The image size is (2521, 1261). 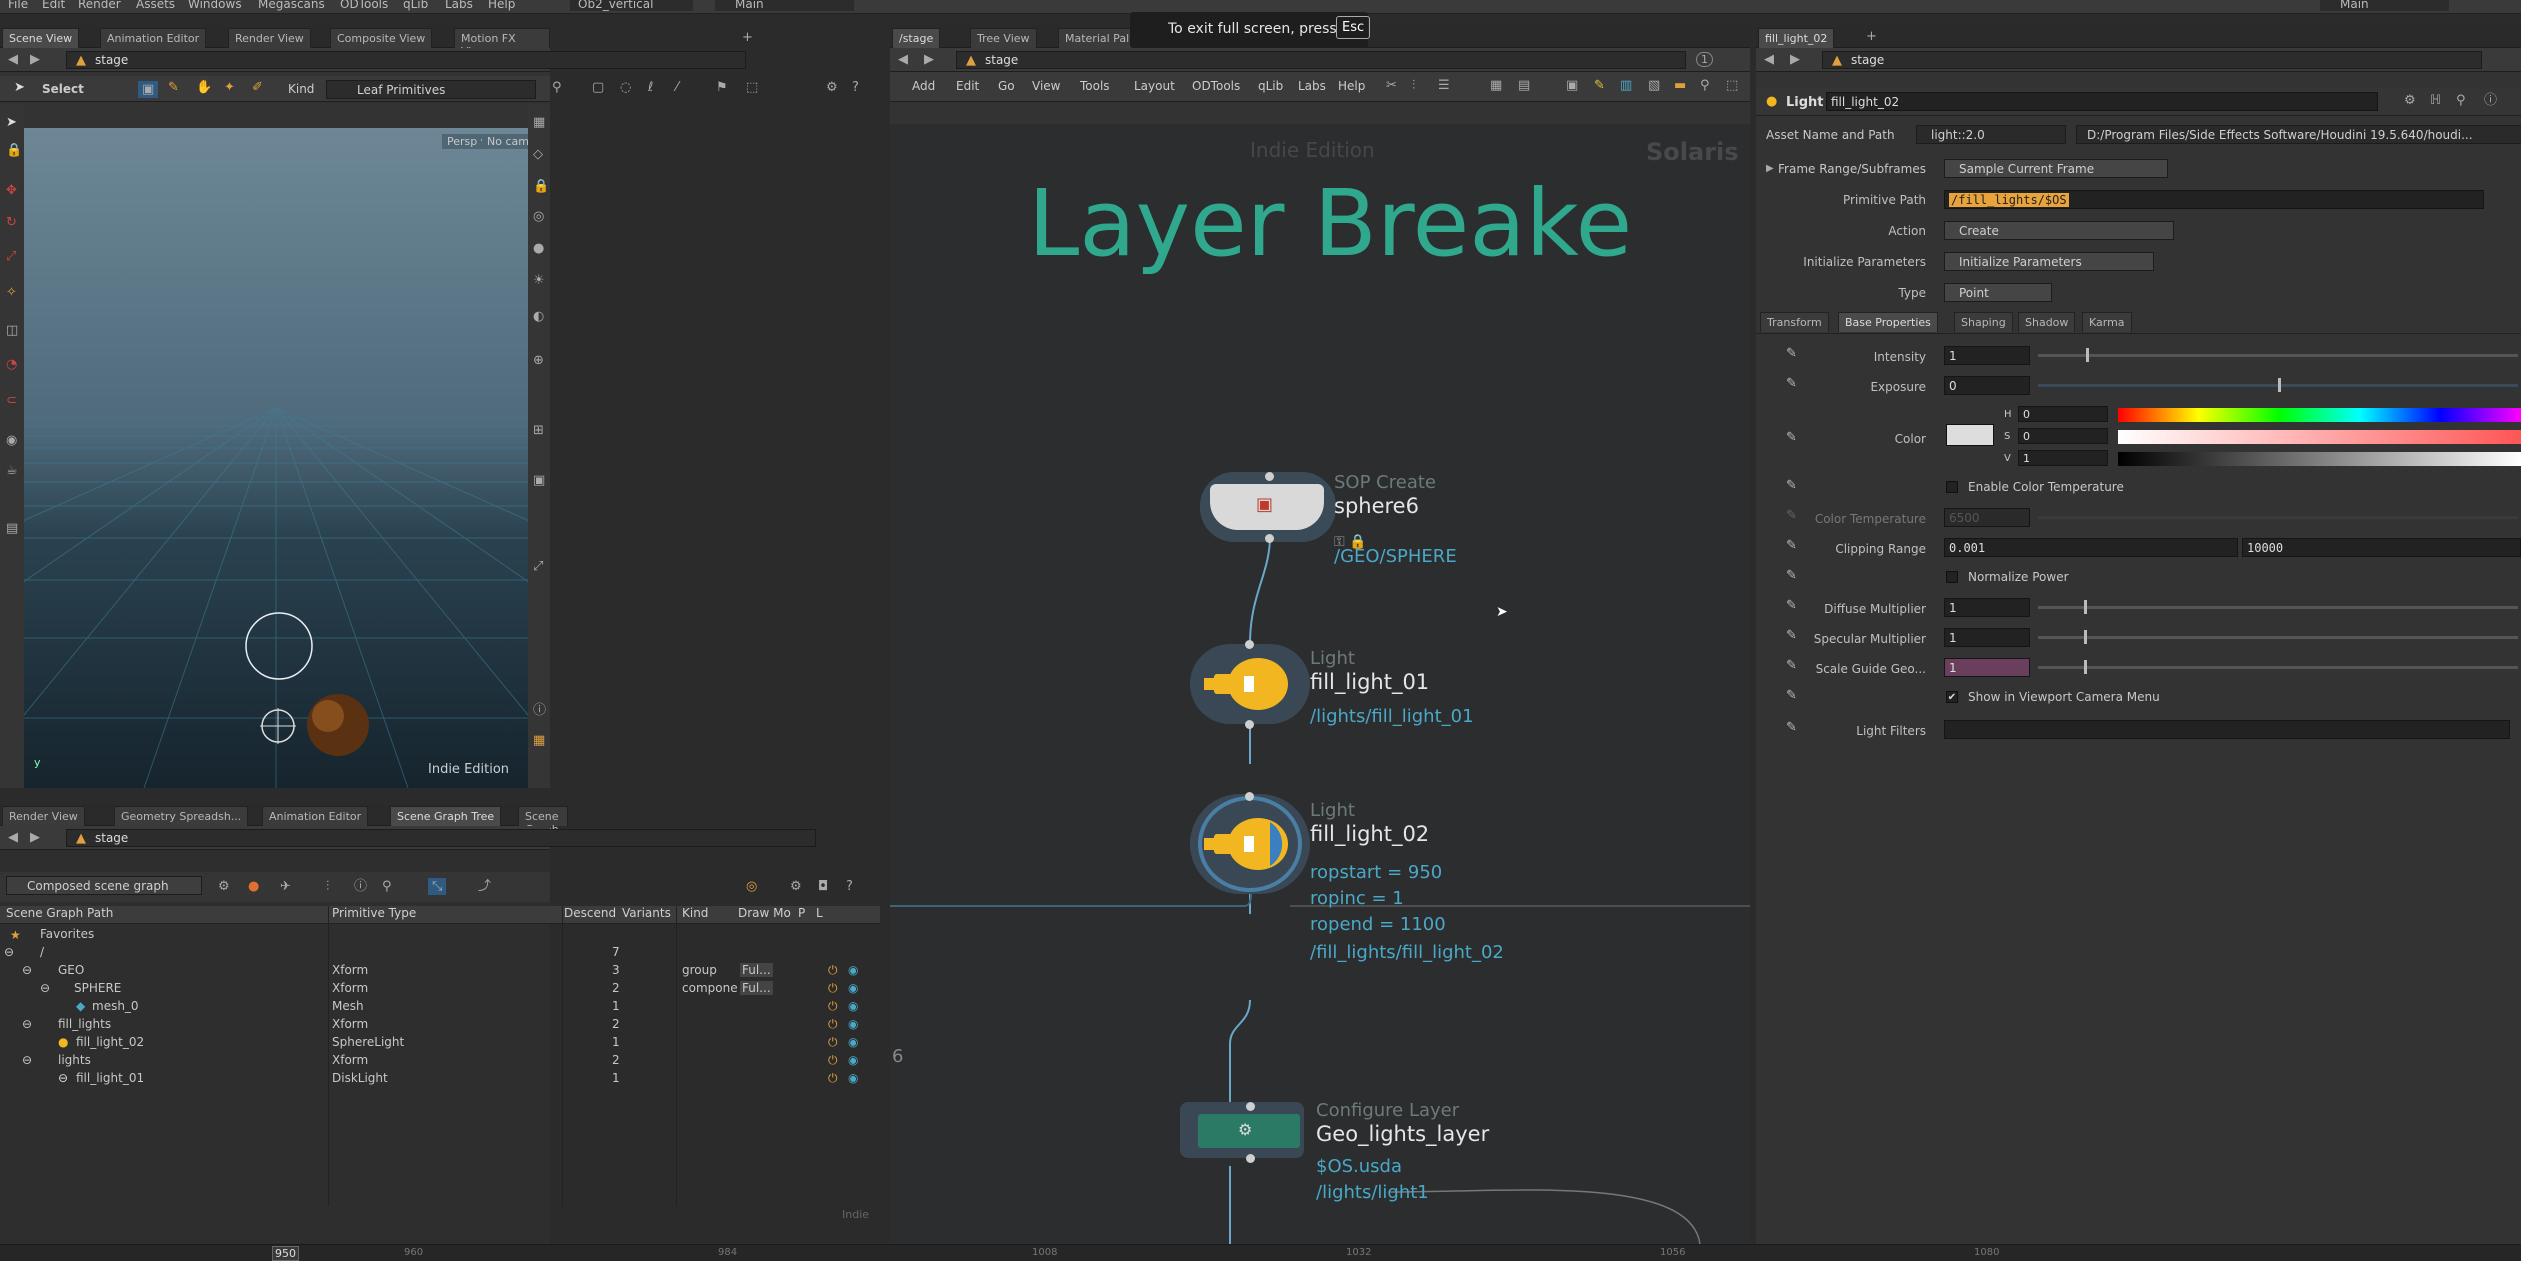 I want to click on tab-animation-editor-2: Animation Editor, so click(x=315, y=816).